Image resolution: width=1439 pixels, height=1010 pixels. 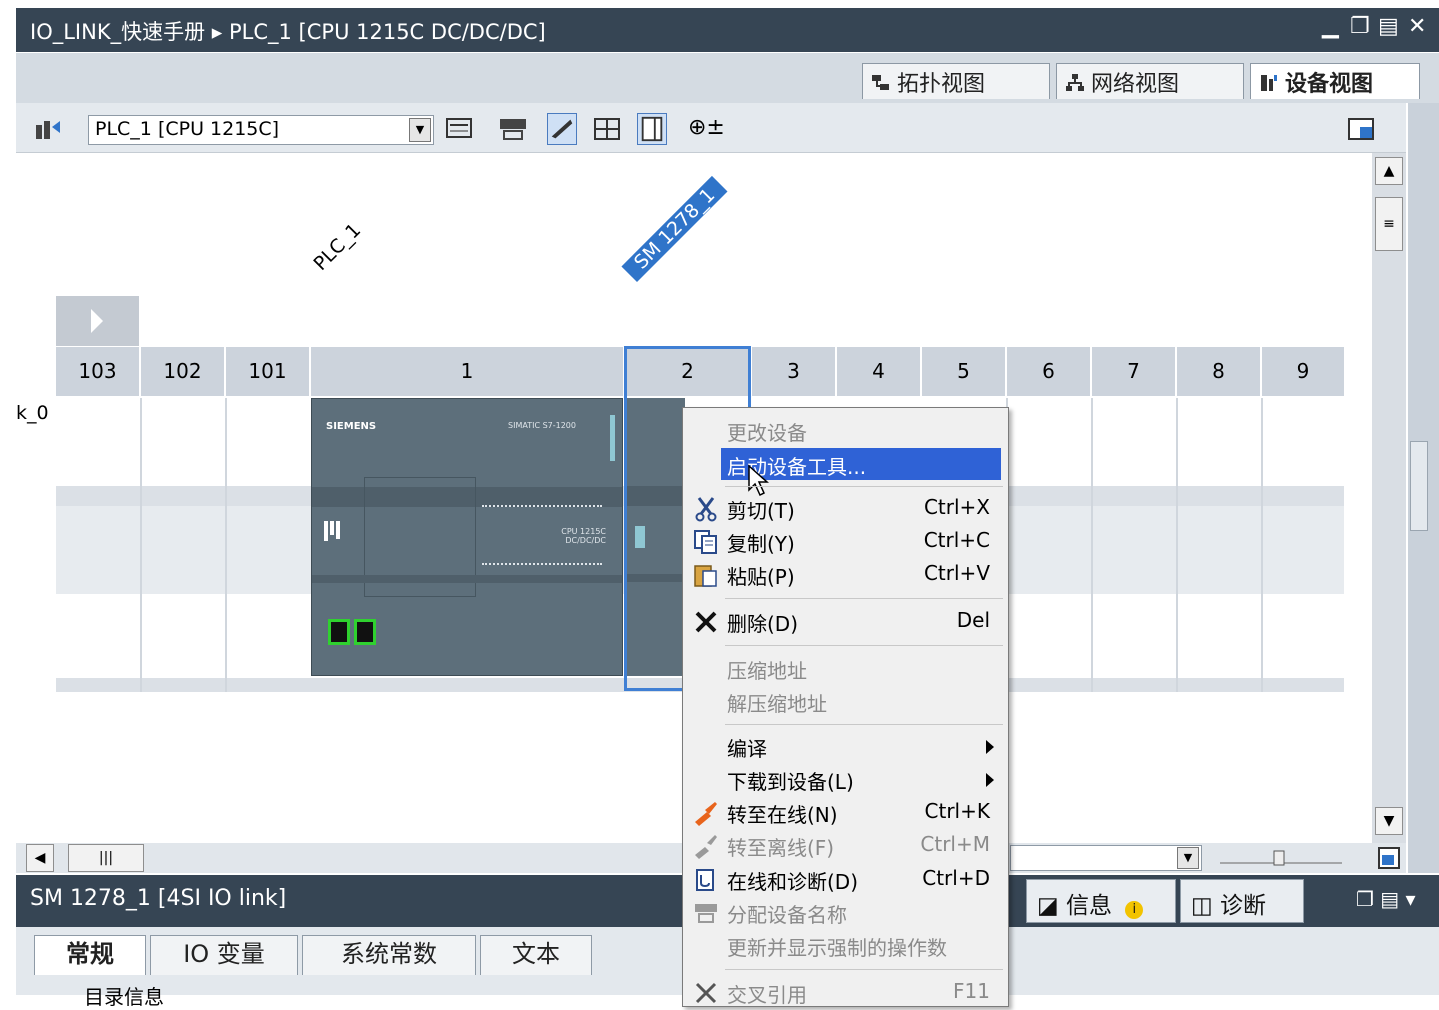 I want to click on slot-header: 8, so click(x=1219, y=371).